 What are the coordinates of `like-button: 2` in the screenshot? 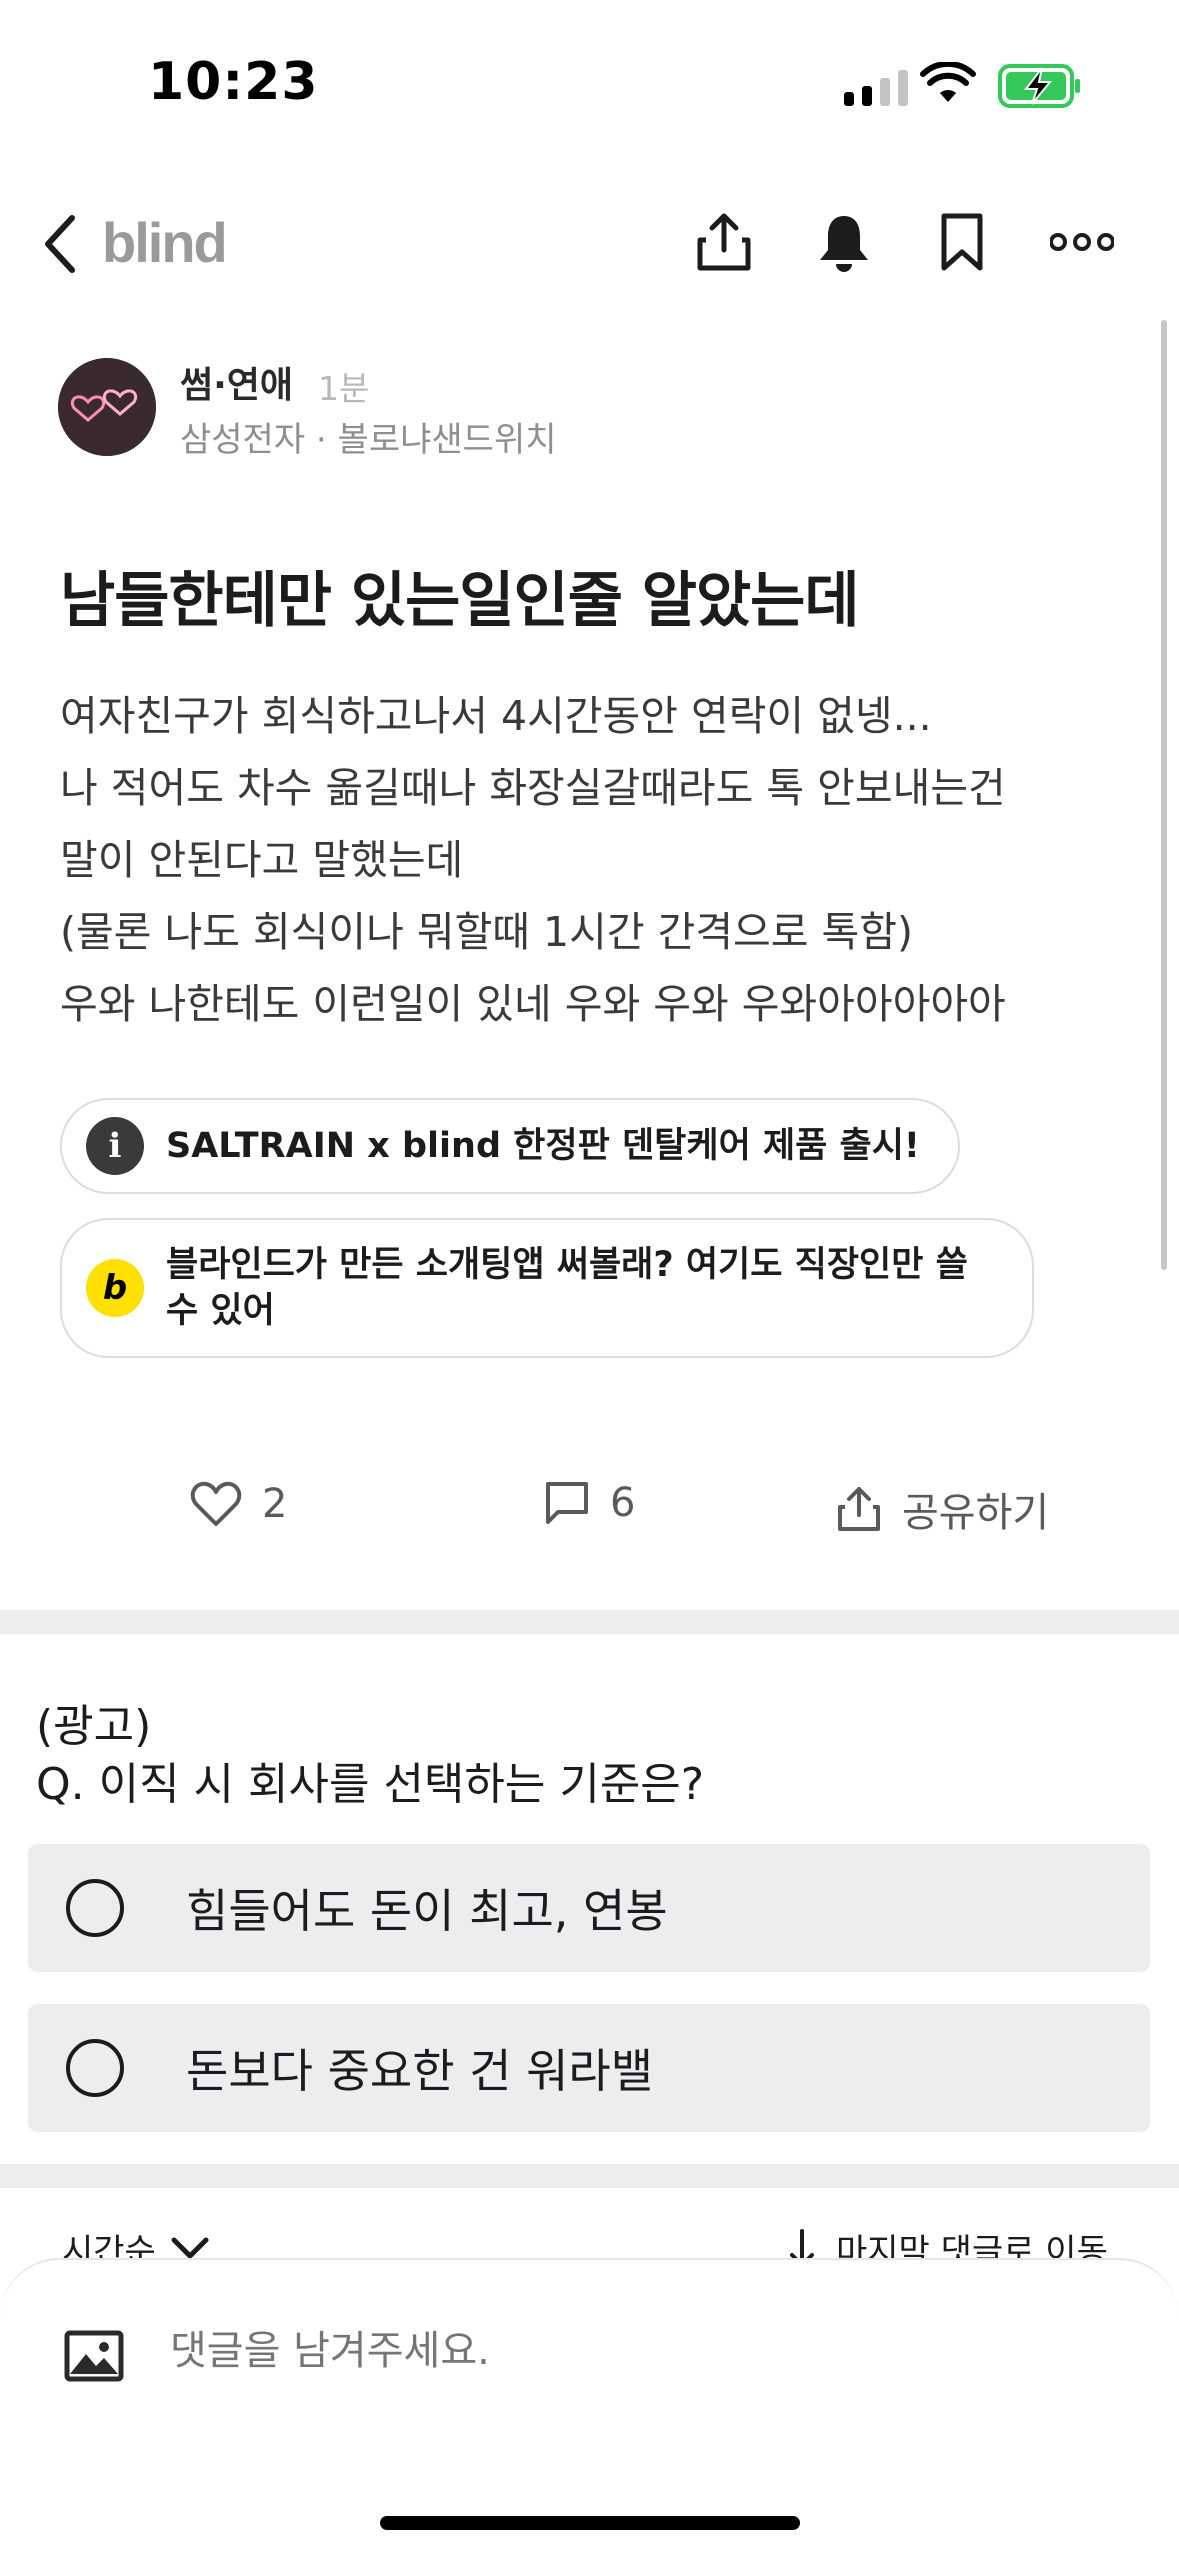 It's located at (238, 1504).